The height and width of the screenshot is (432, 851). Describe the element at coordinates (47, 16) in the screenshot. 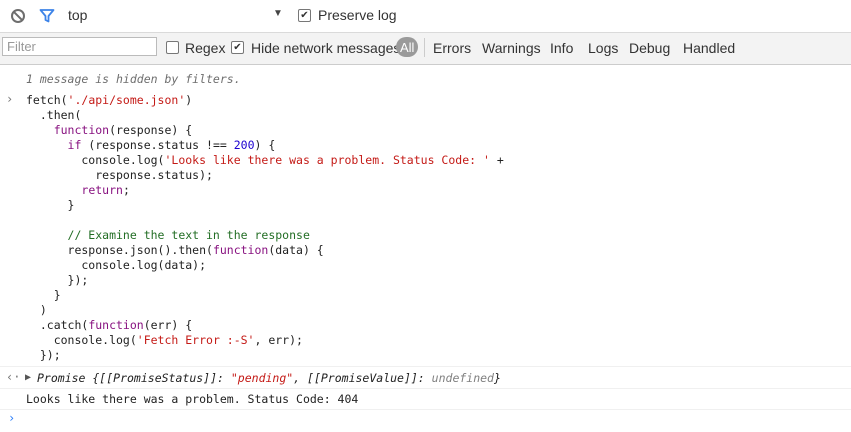

I see `funnel-icon` at that location.